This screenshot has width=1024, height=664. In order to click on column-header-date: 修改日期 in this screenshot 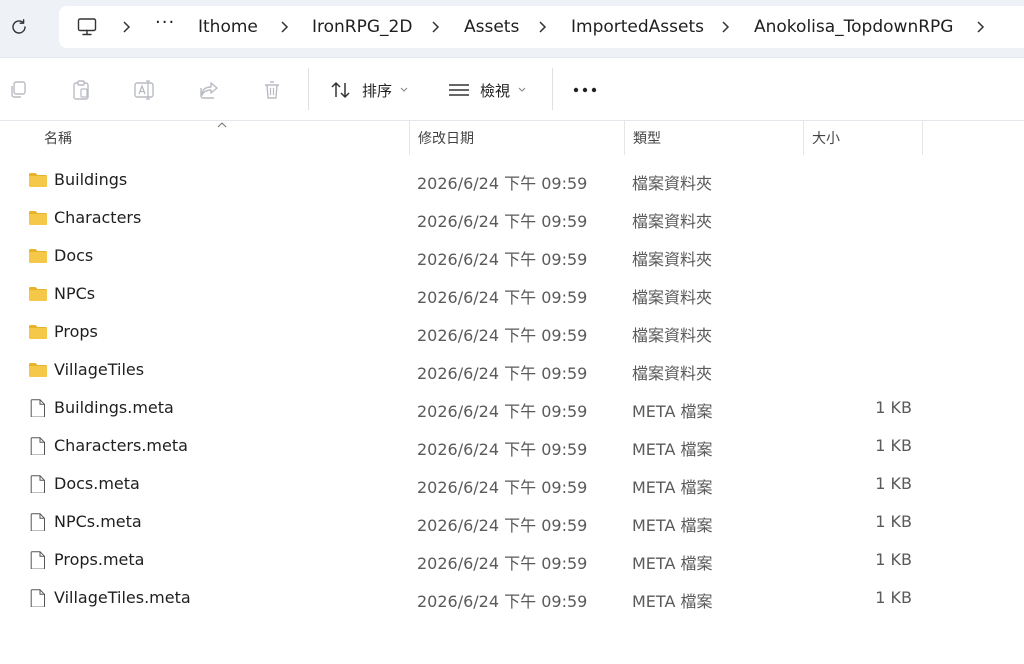, I will do `click(516, 138)`.